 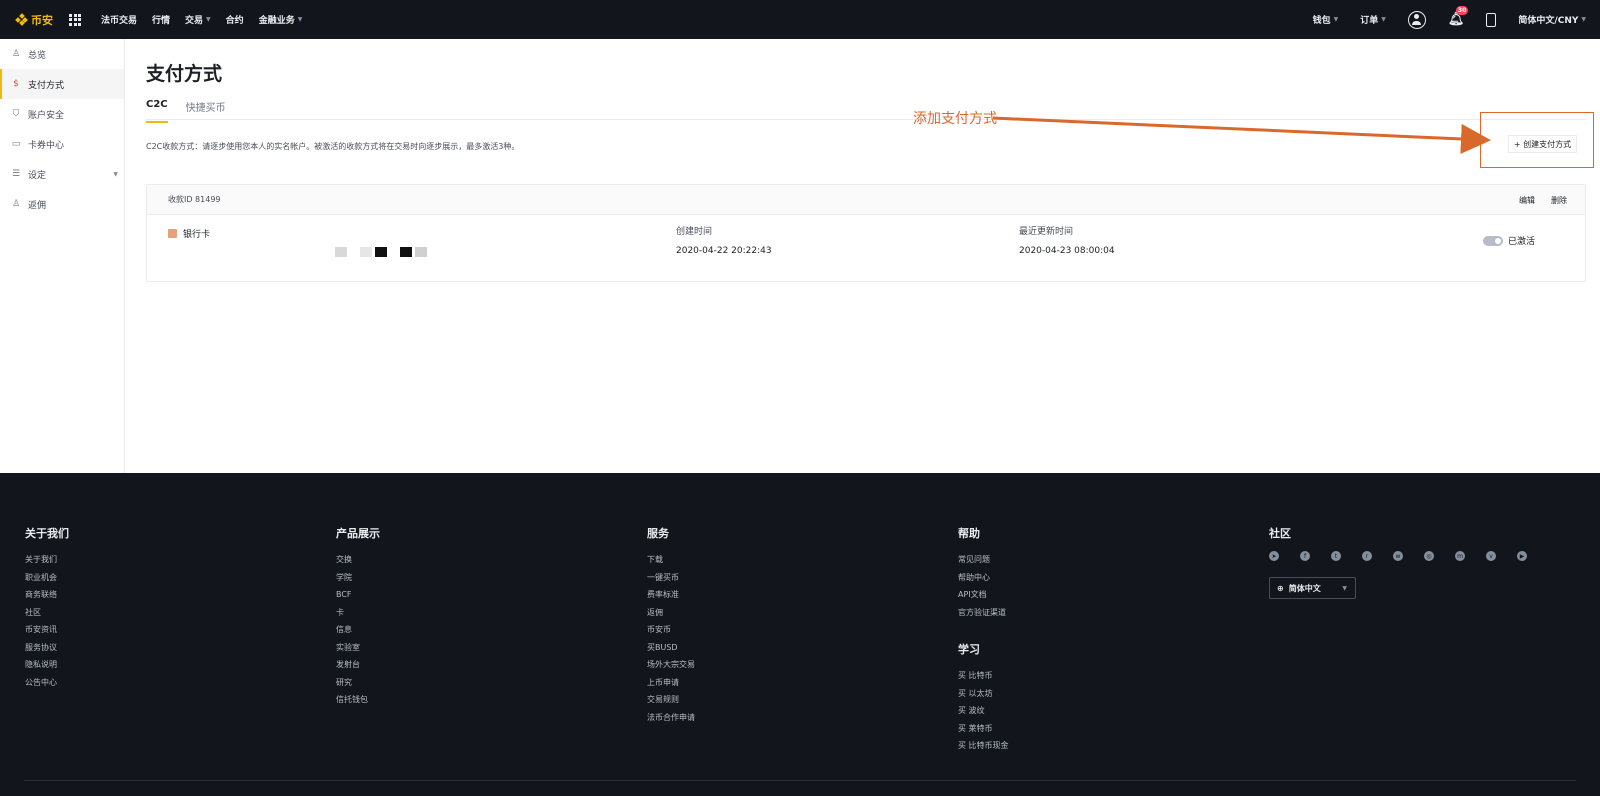 What do you see at coordinates (47, 595) in the screenshot?
I see `footer-link: 商务联络` at bounding box center [47, 595].